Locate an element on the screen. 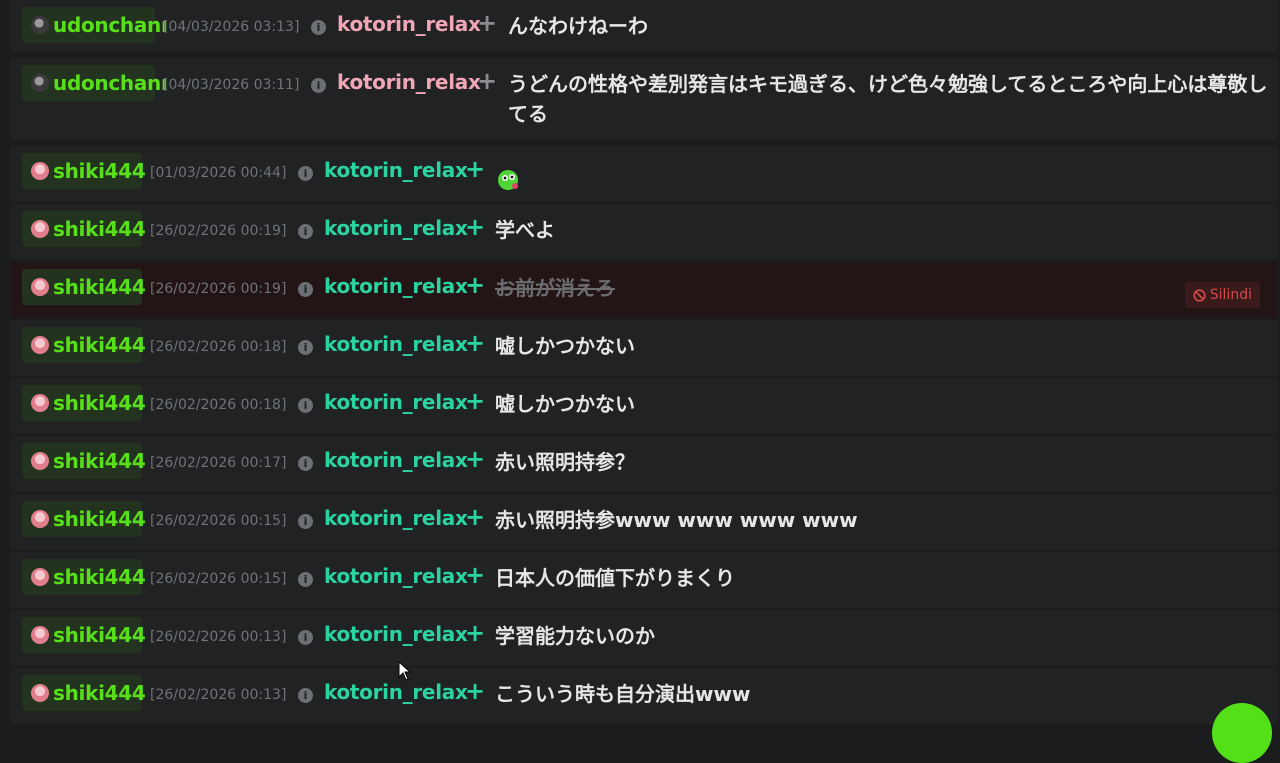 The image size is (1280, 763). message-text: 赤い照明持参？ is located at coordinates (565, 462).